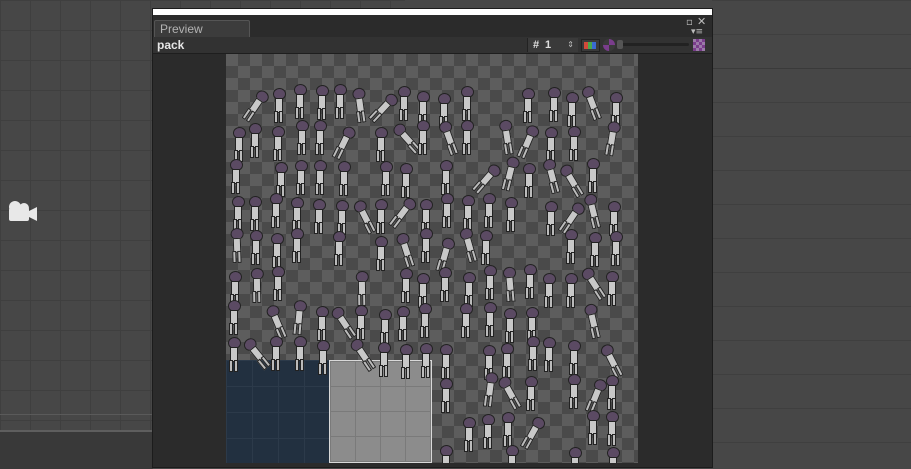 The width and height of the screenshot is (911, 469). I want to click on close-icon: ✕, so click(701, 21).